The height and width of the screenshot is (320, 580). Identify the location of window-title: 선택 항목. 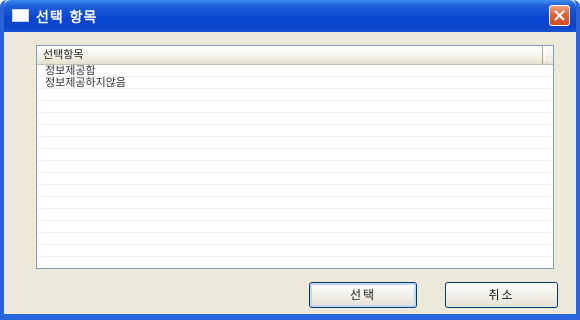
(67, 18).